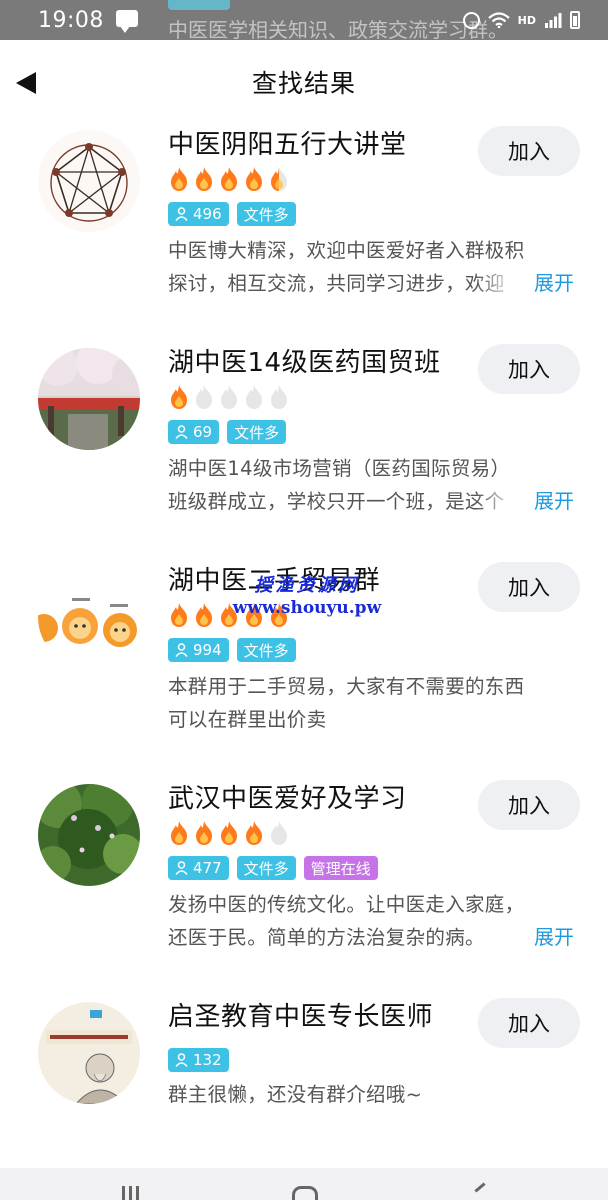 The height and width of the screenshot is (1200, 608). I want to click on watermark-text: 授渔资源网, so click(307, 585).